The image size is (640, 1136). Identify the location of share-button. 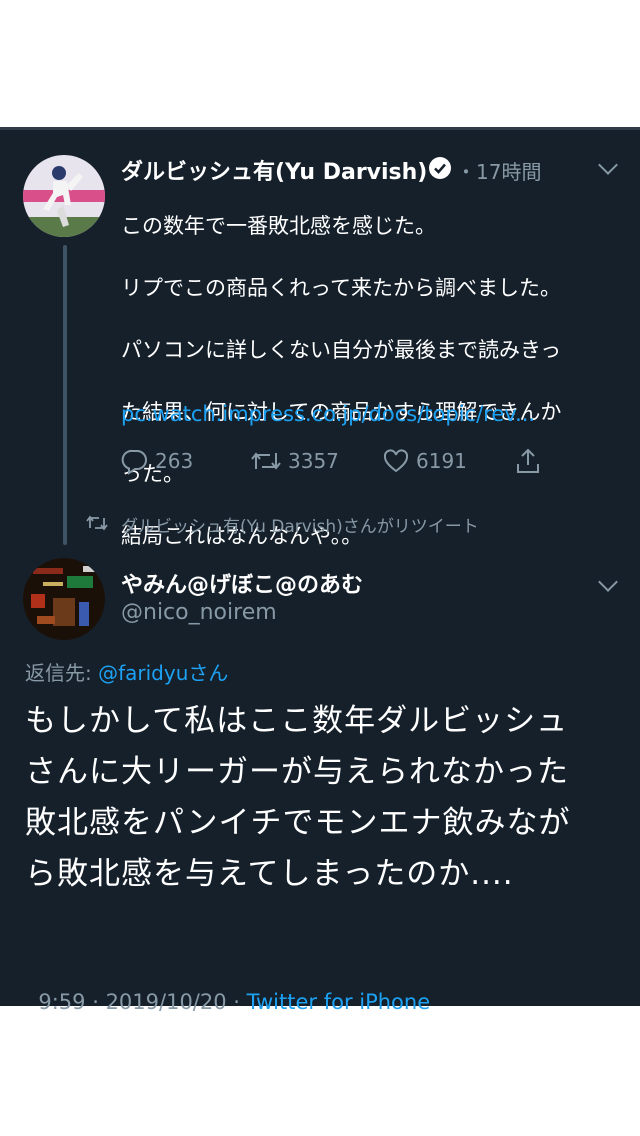
(528, 461).